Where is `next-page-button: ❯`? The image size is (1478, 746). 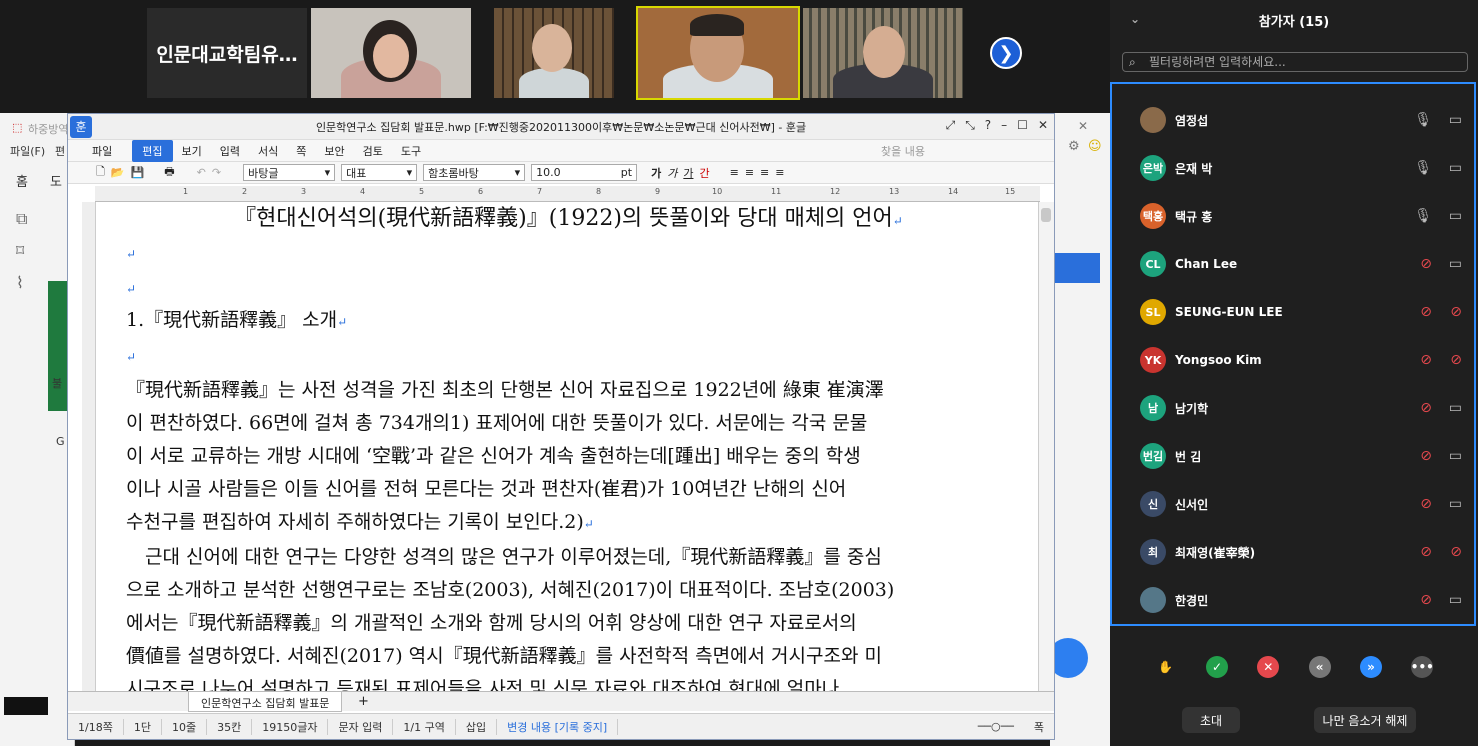
next-page-button: ❯ is located at coordinates (1006, 53).